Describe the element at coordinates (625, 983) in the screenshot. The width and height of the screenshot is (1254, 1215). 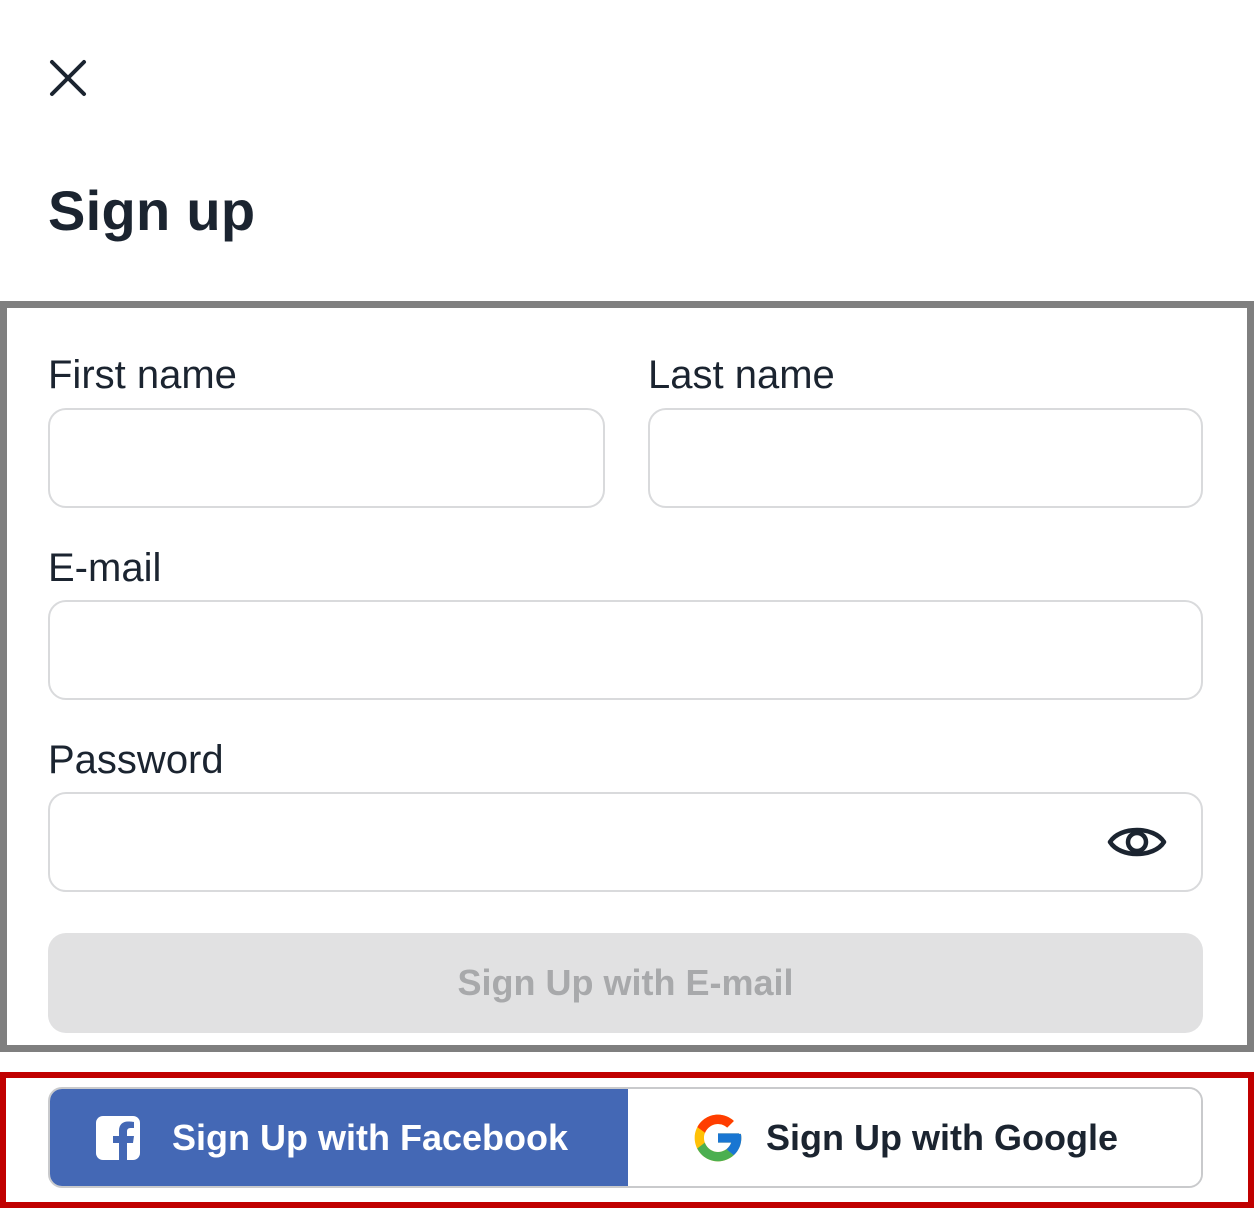
I see `signup-email-button: Sign Up with E-mail` at that location.